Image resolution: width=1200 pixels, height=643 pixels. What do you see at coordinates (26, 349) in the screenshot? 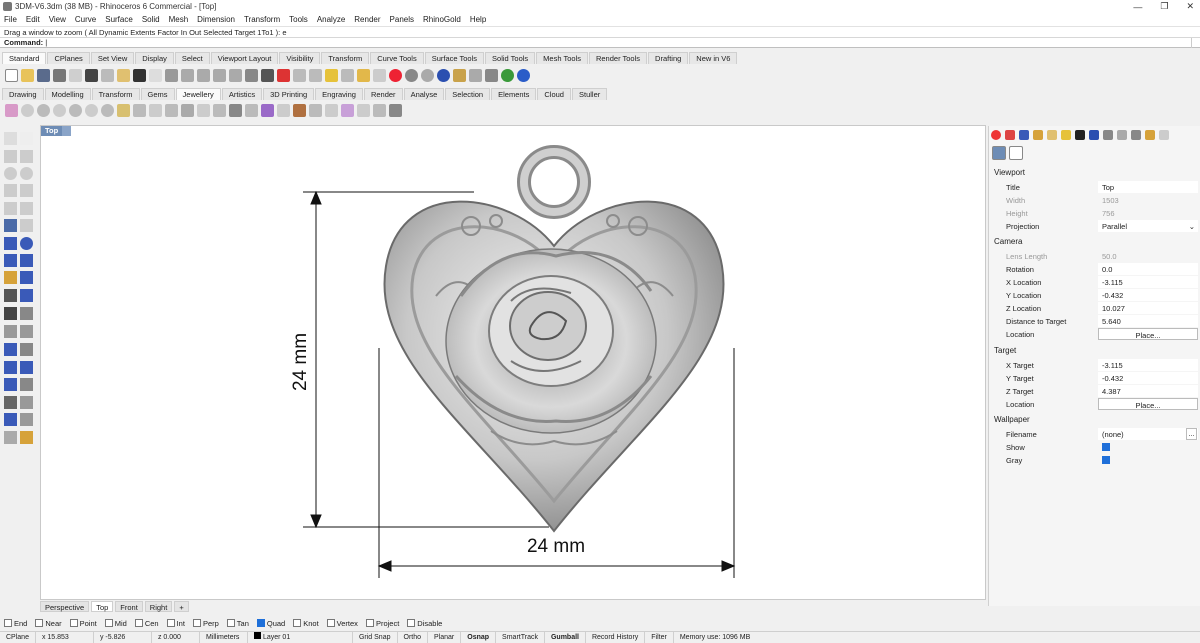
I see `split-icon` at bounding box center [26, 349].